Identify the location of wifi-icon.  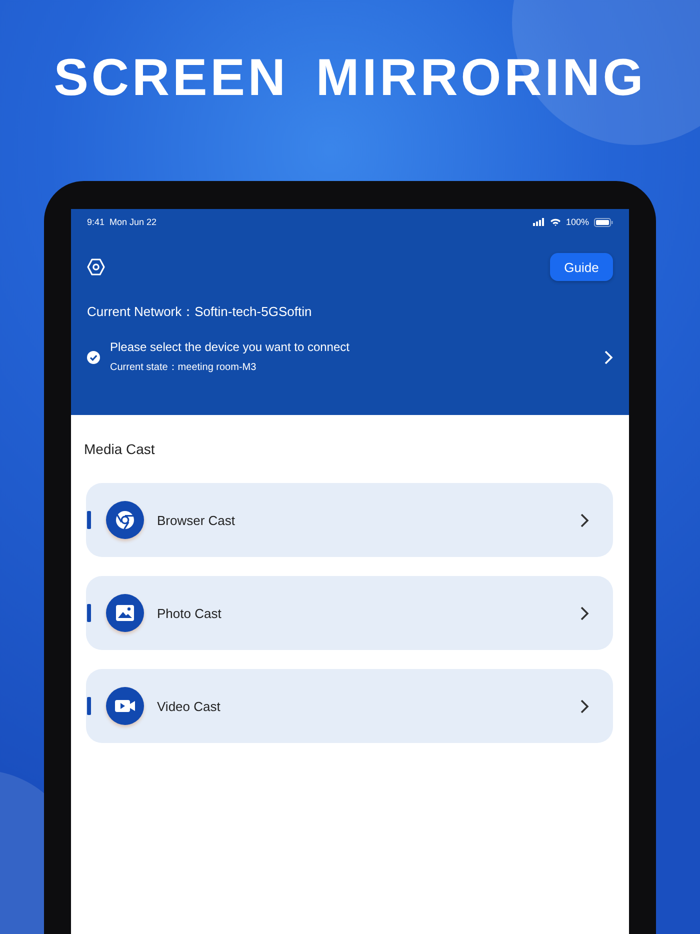
(555, 222).